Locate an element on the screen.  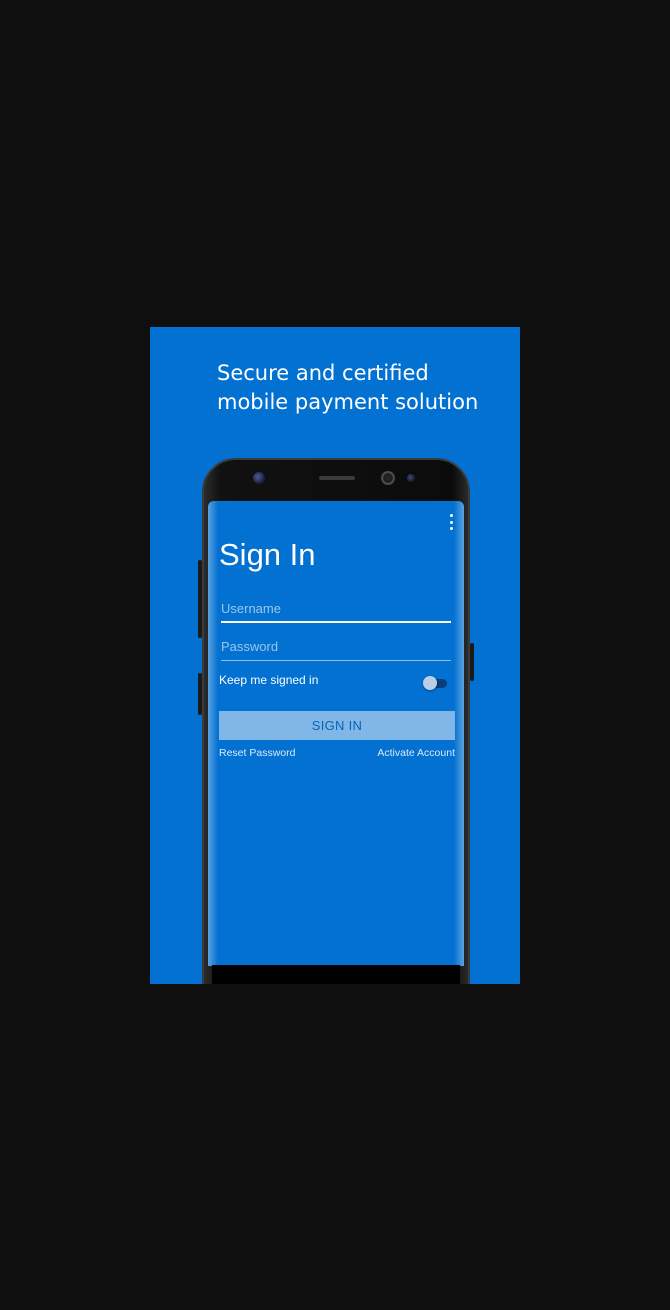
sign-in-button: SIGN IN is located at coordinates (337, 725).